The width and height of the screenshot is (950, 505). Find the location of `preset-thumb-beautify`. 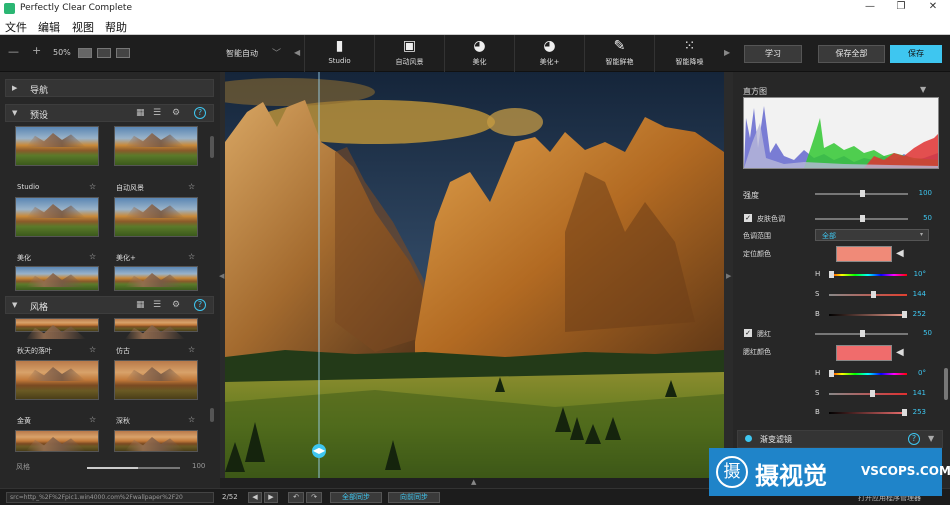

preset-thumb-beautify is located at coordinates (57, 217).